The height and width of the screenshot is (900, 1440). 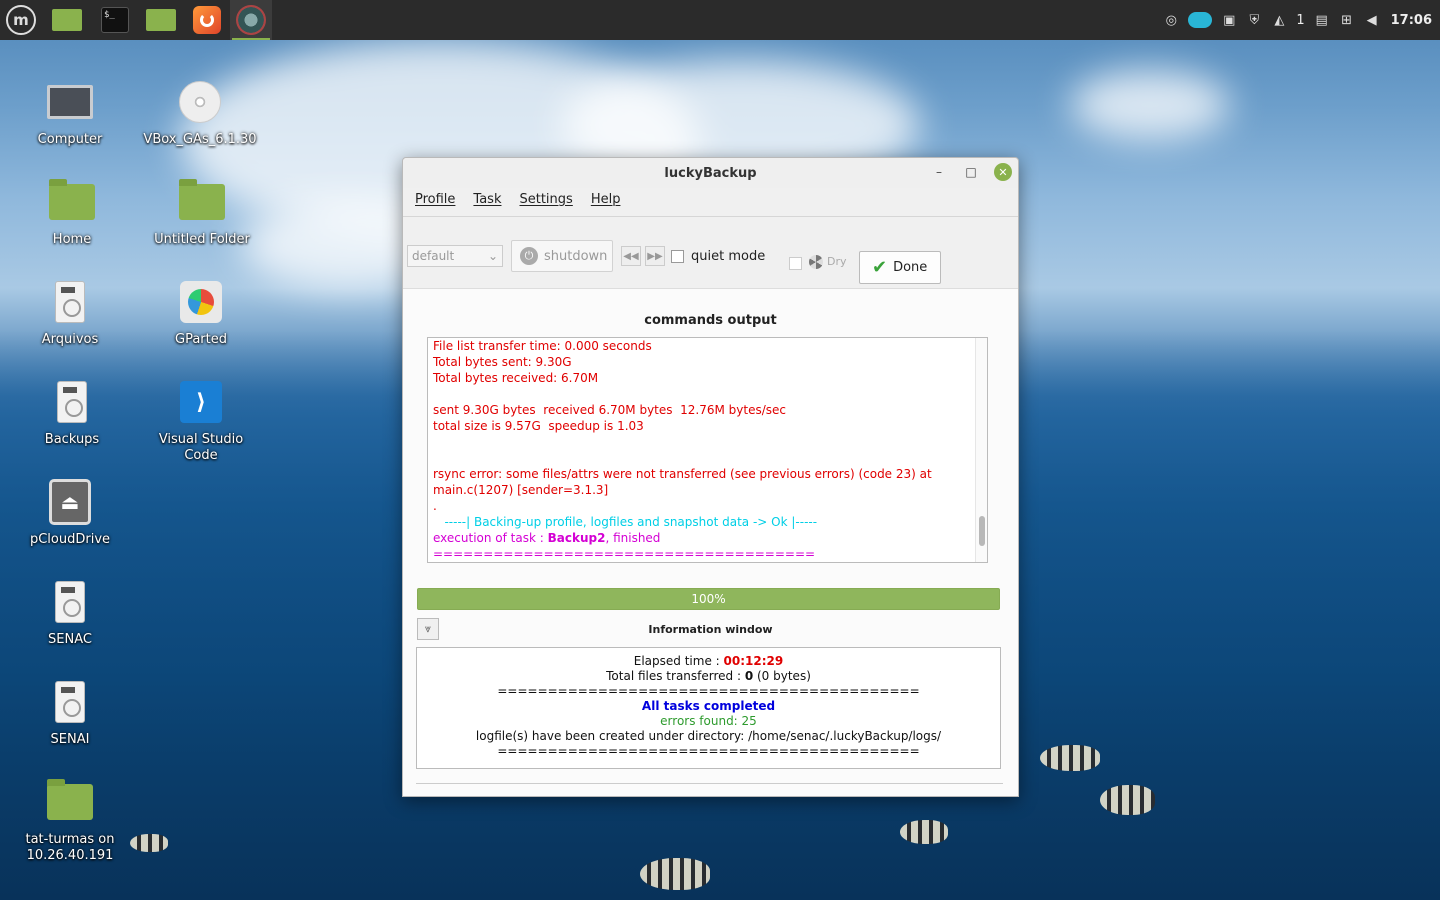 What do you see at coordinates (1200, 20) in the screenshot?
I see `pcloud-icon` at bounding box center [1200, 20].